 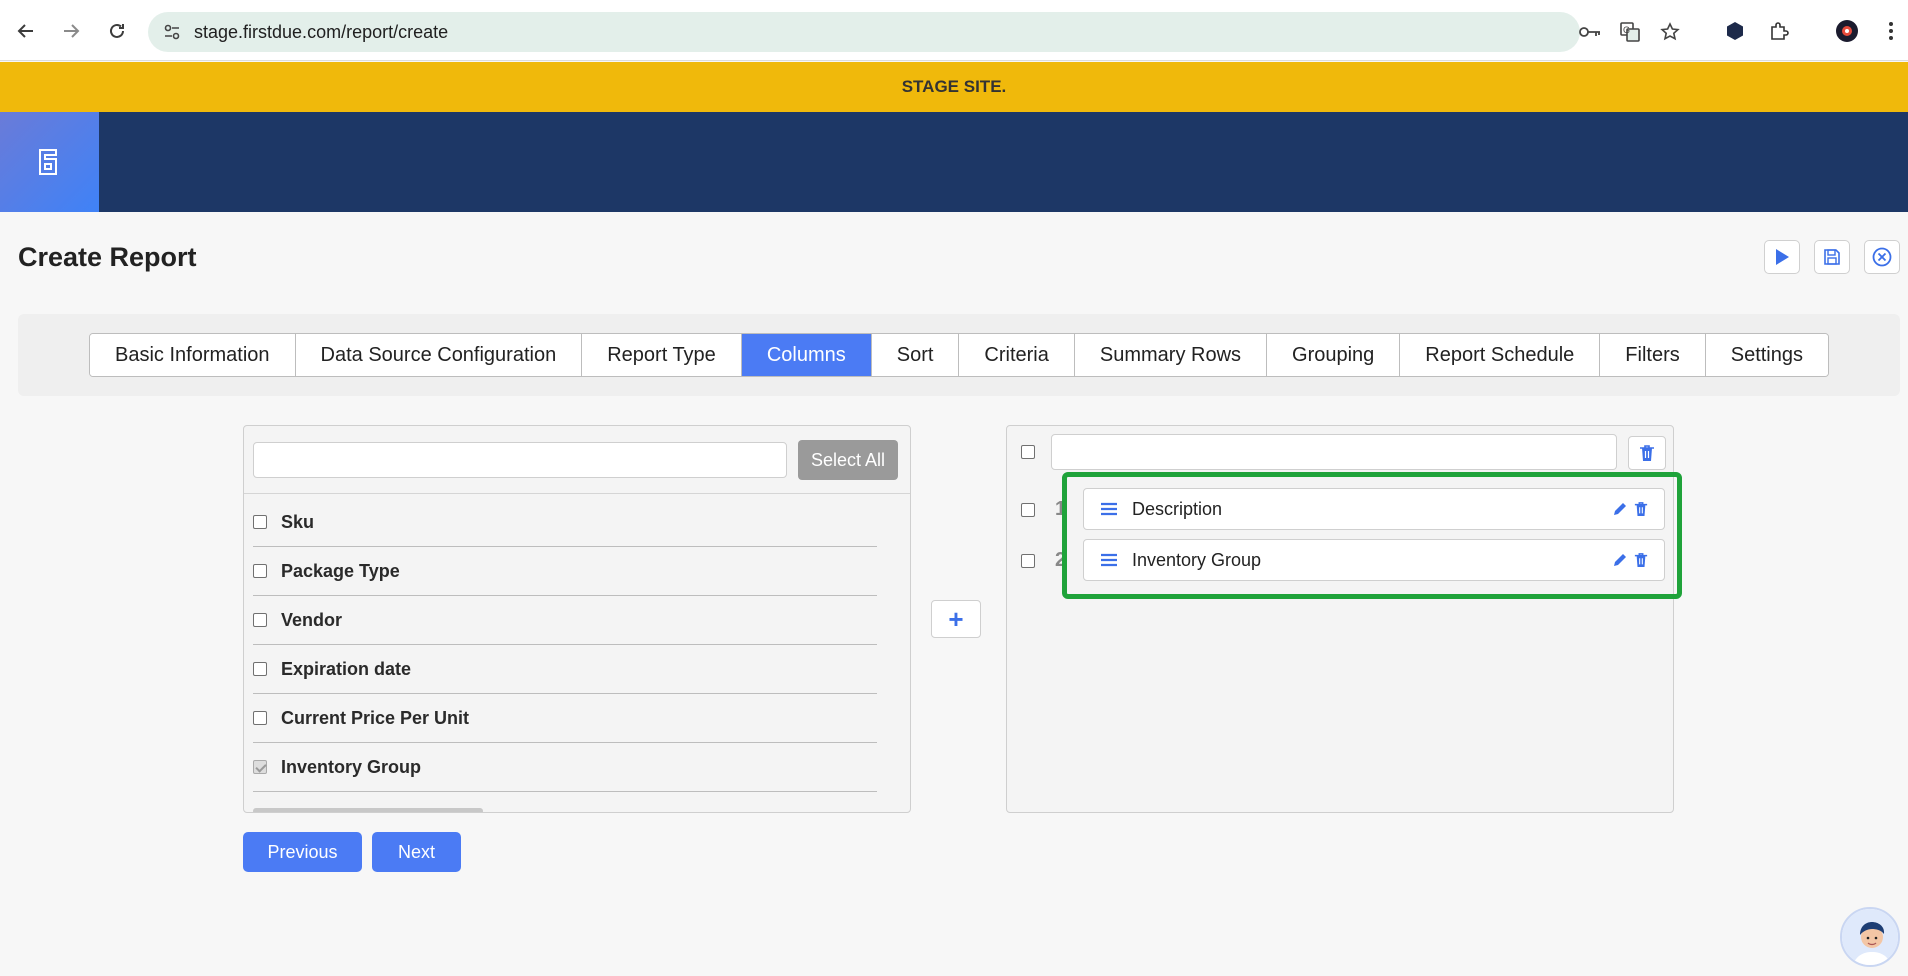 I want to click on select-all-columns-checkbox, so click(x=1028, y=452).